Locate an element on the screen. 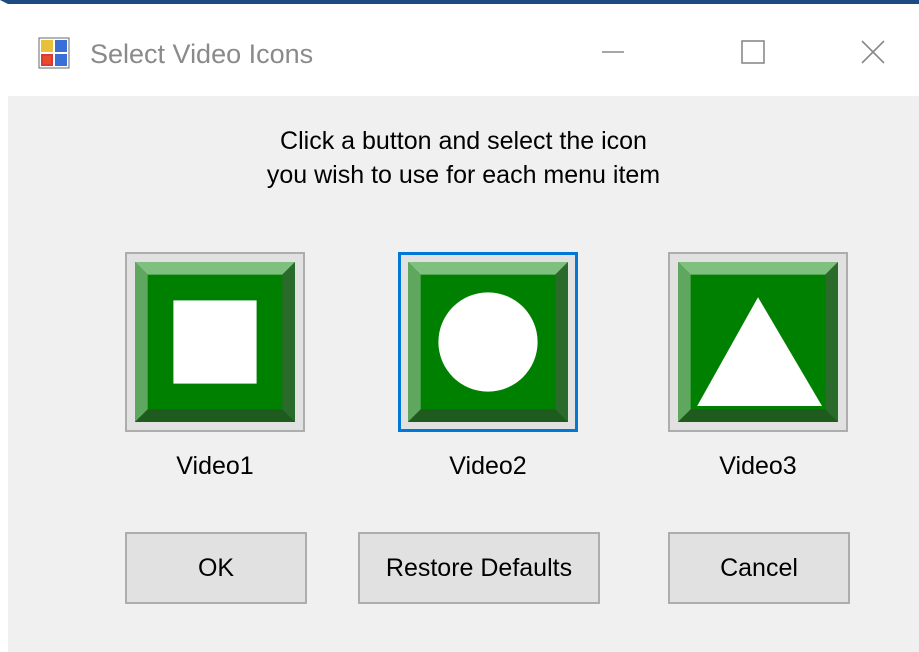  square-icon is located at coordinates (215, 342).